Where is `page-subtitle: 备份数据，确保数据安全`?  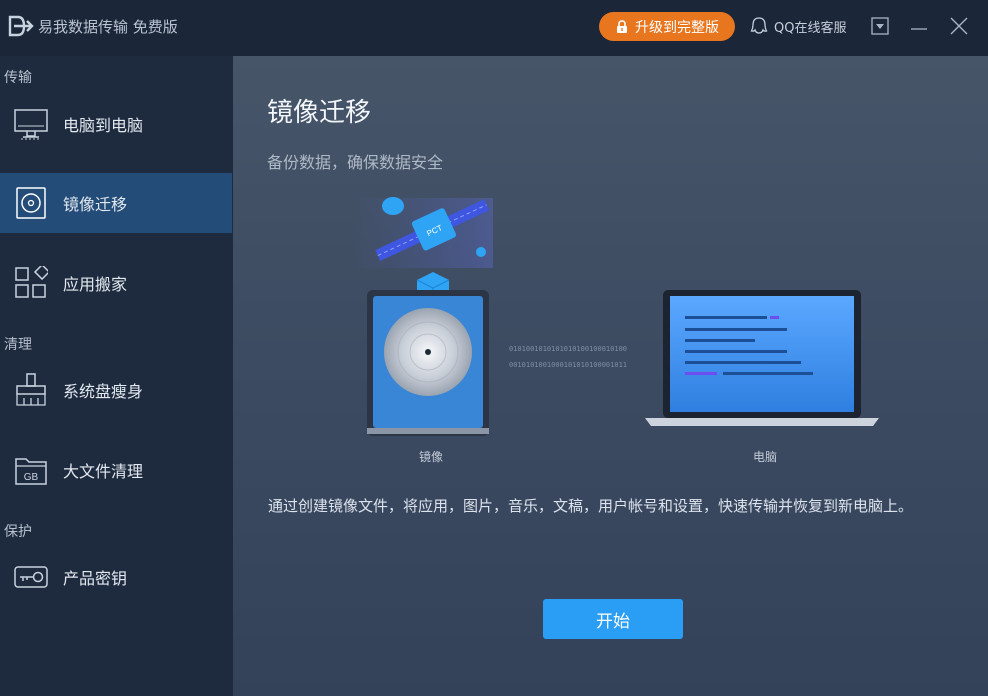 page-subtitle: 备份数据，确保数据安全 is located at coordinates (355, 161).